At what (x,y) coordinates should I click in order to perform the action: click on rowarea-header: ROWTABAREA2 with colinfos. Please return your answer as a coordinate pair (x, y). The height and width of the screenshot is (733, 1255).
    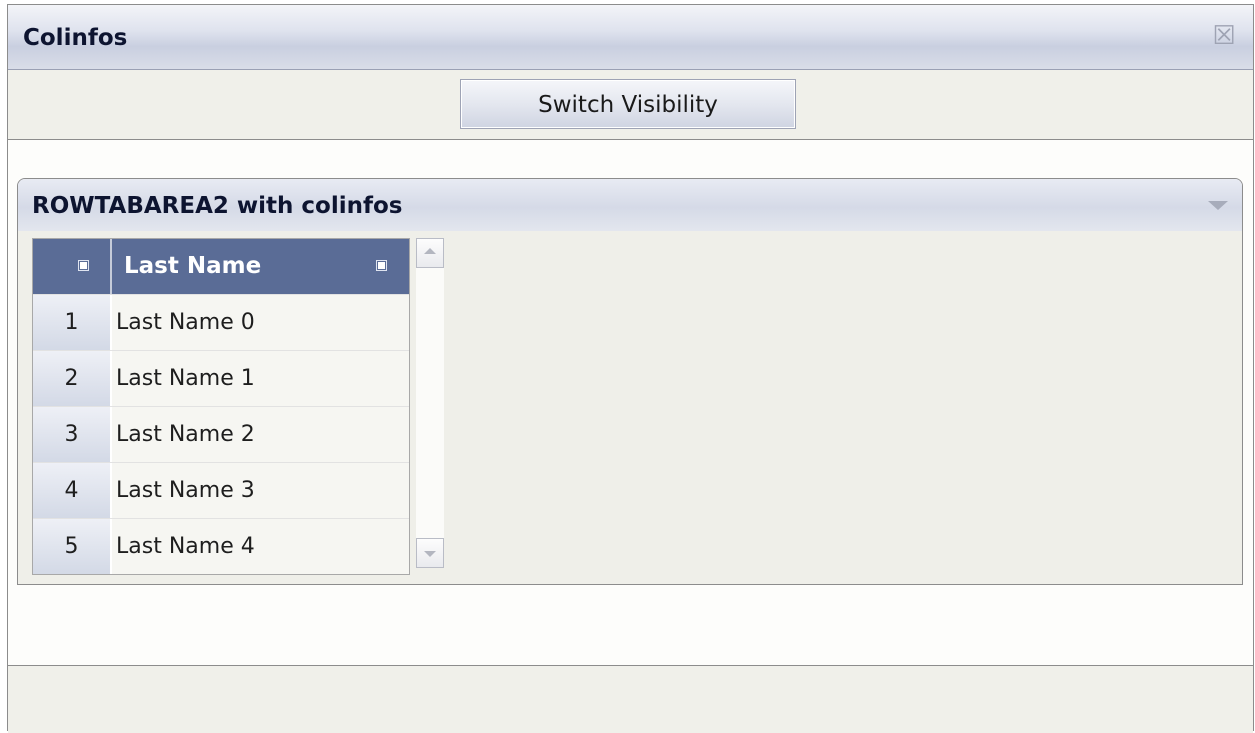
    Looking at the image, I should click on (630, 205).